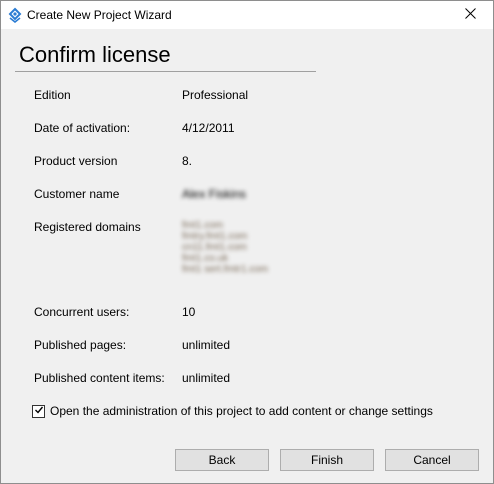 Image resolution: width=494 pixels, height=484 pixels. Describe the element at coordinates (254, 129) in the screenshot. I see `activation-row: Date of activation: 4/12/2011` at that location.